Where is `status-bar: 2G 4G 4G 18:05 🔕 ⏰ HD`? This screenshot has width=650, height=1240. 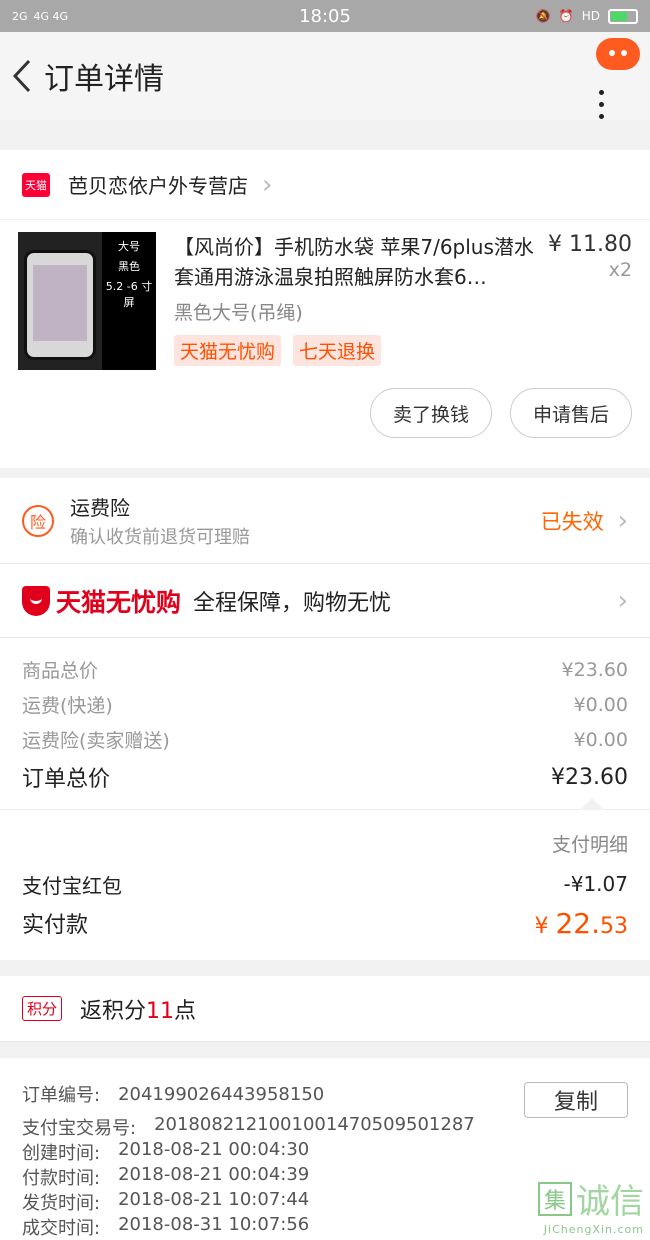
status-bar: 2G 4G 4G 18:05 🔕 ⏰ HD is located at coordinates (325, 16).